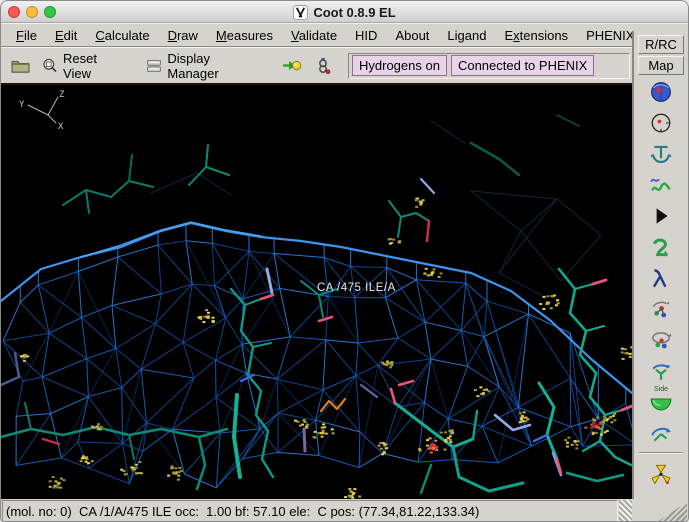 This screenshot has width=689, height=522. Describe the element at coordinates (399, 65) in the screenshot. I see `hydrogens-status-badge: Hydrogens on` at that location.